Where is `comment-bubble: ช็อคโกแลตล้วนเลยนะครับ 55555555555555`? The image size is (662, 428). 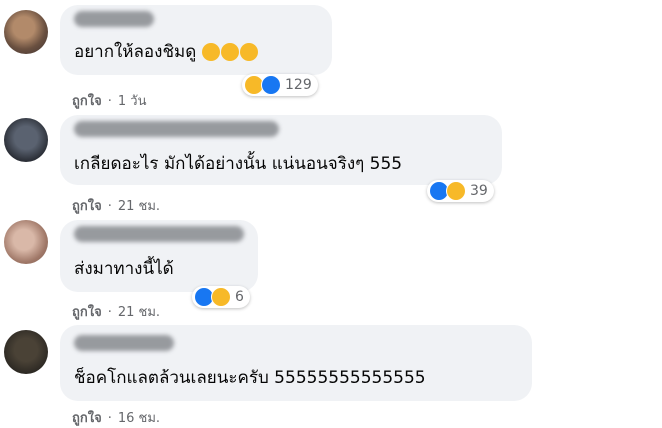 comment-bubble: ช็อคโกแลตล้วนเลยนะครับ 55555555555555 is located at coordinates (296, 363).